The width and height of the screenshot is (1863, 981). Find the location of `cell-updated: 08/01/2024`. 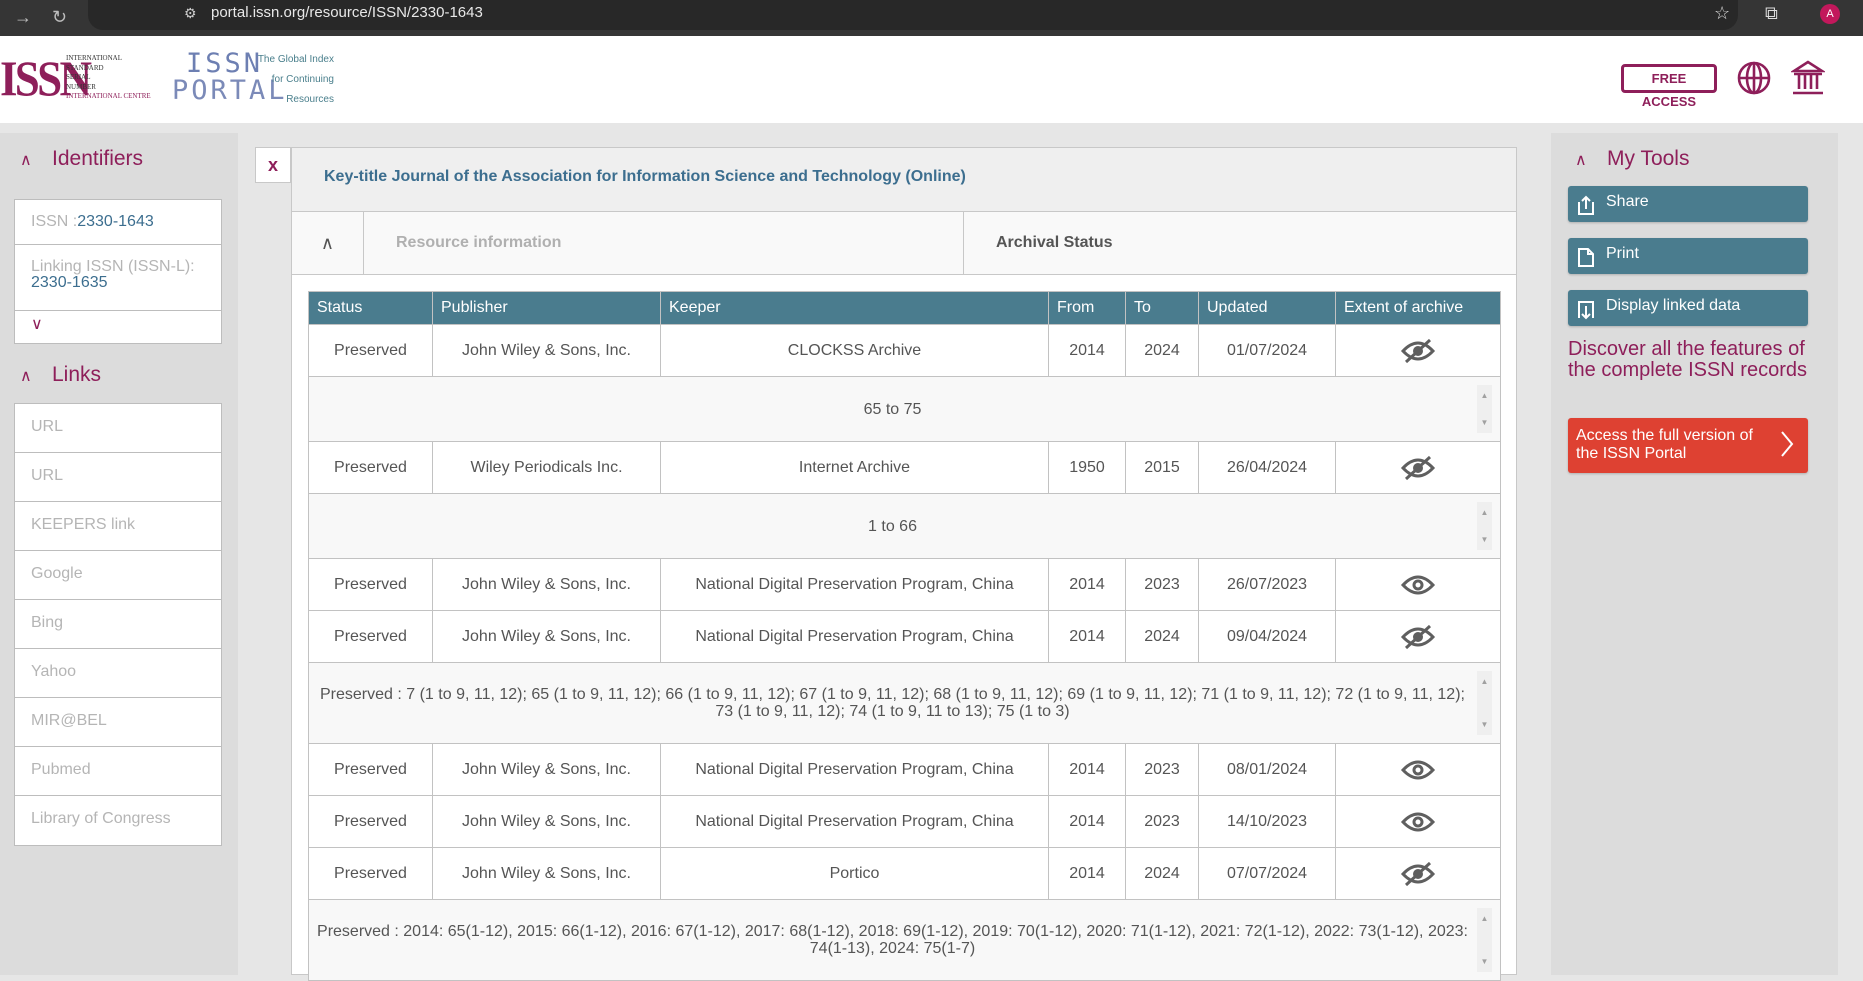

cell-updated: 08/01/2024 is located at coordinates (1267, 769).